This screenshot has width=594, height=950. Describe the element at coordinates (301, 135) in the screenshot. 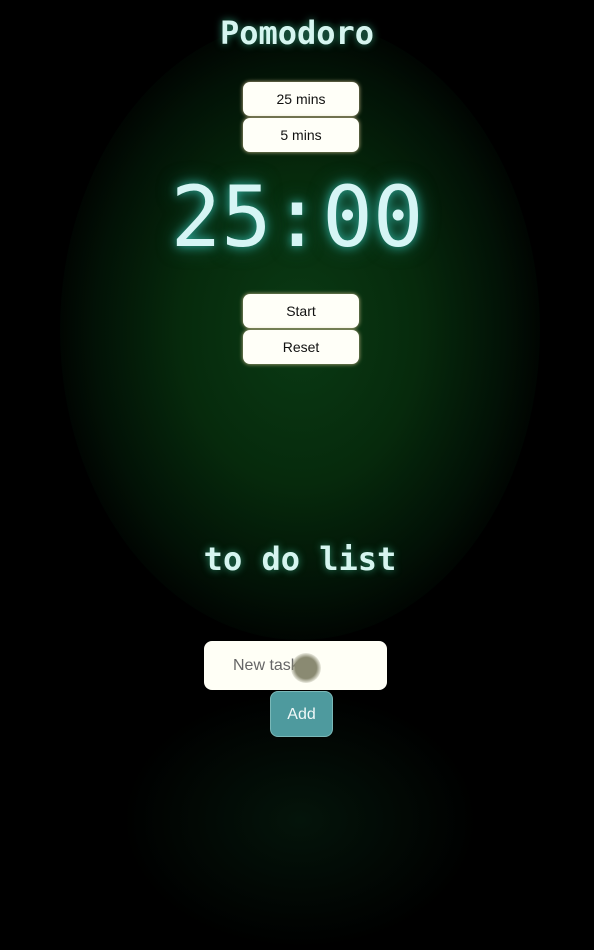

I see `duration-5-button: 5 mins` at that location.